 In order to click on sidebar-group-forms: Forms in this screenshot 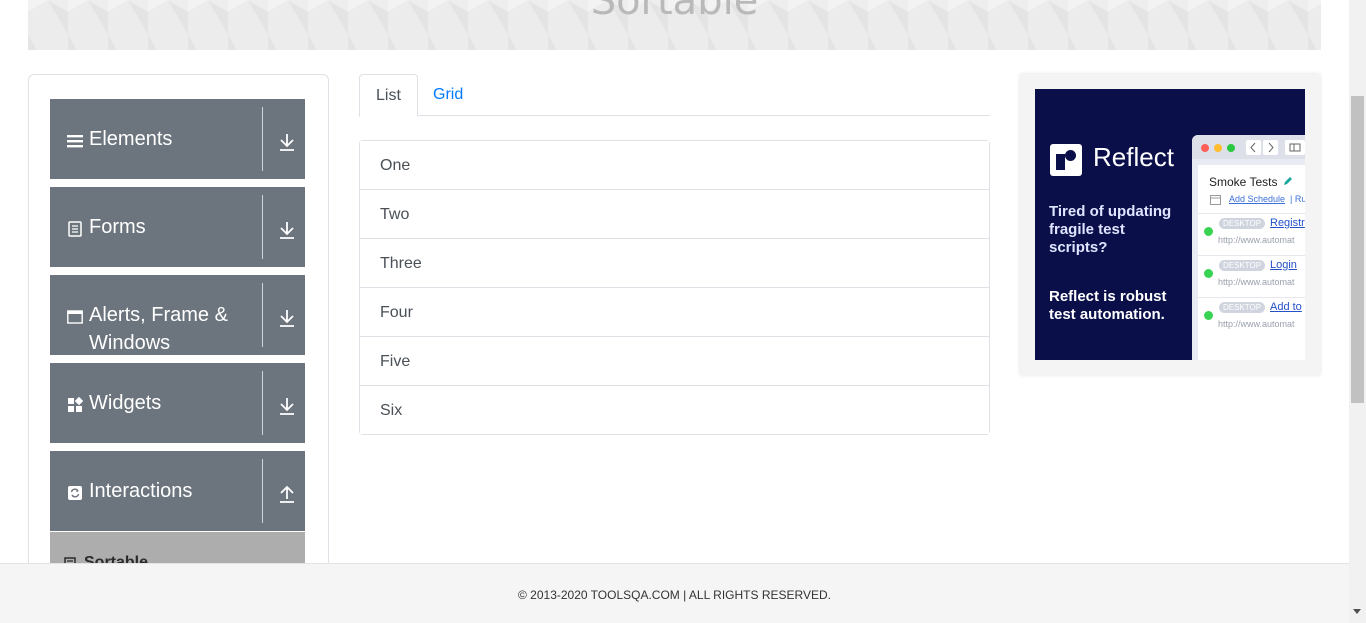, I will do `click(177, 227)`.